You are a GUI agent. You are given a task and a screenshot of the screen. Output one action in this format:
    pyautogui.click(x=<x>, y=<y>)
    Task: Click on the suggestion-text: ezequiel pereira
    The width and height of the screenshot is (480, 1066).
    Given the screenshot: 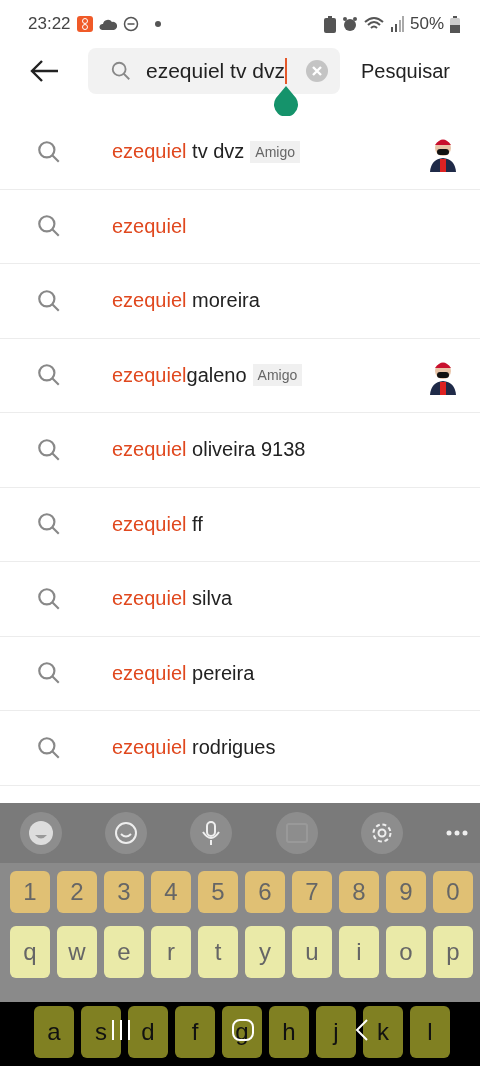 What is the action you would take?
    pyautogui.click(x=183, y=673)
    